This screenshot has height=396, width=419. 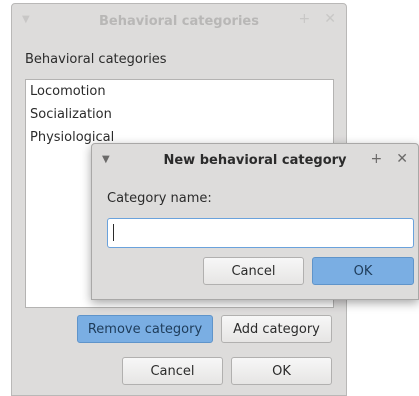 What do you see at coordinates (96, 59) in the screenshot?
I see `section-label: Behavioral categories` at bounding box center [96, 59].